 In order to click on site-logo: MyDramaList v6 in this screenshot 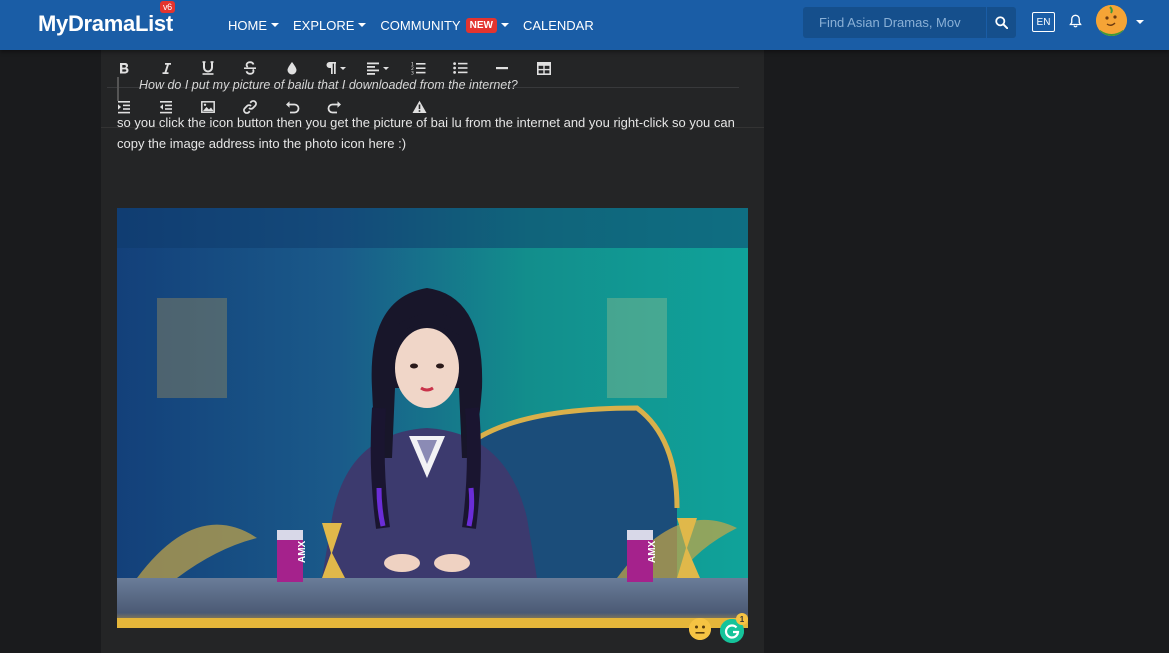, I will do `click(106, 20)`.